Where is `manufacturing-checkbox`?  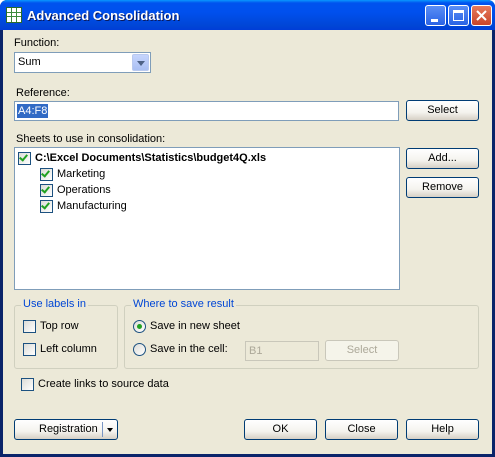 manufacturing-checkbox is located at coordinates (46, 206).